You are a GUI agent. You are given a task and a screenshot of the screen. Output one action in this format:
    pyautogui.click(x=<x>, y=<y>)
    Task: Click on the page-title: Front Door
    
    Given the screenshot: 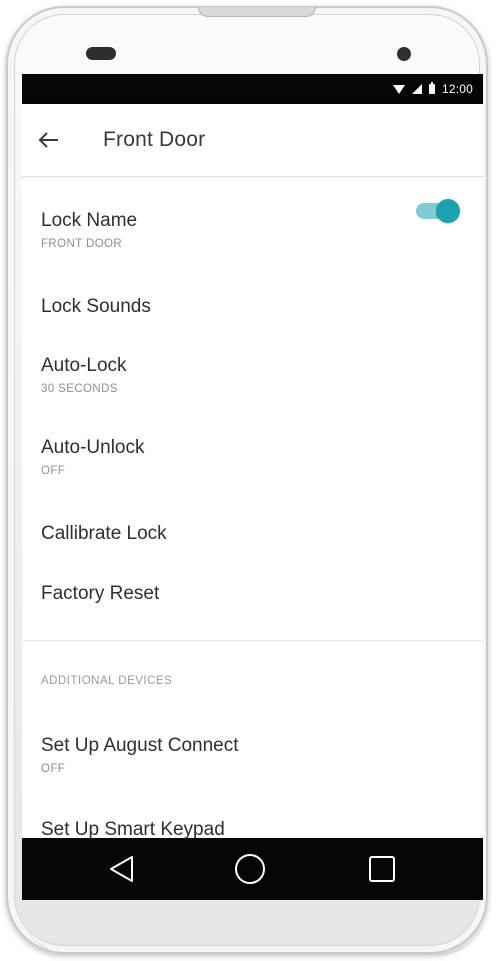 What is the action you would take?
    pyautogui.click(x=154, y=139)
    